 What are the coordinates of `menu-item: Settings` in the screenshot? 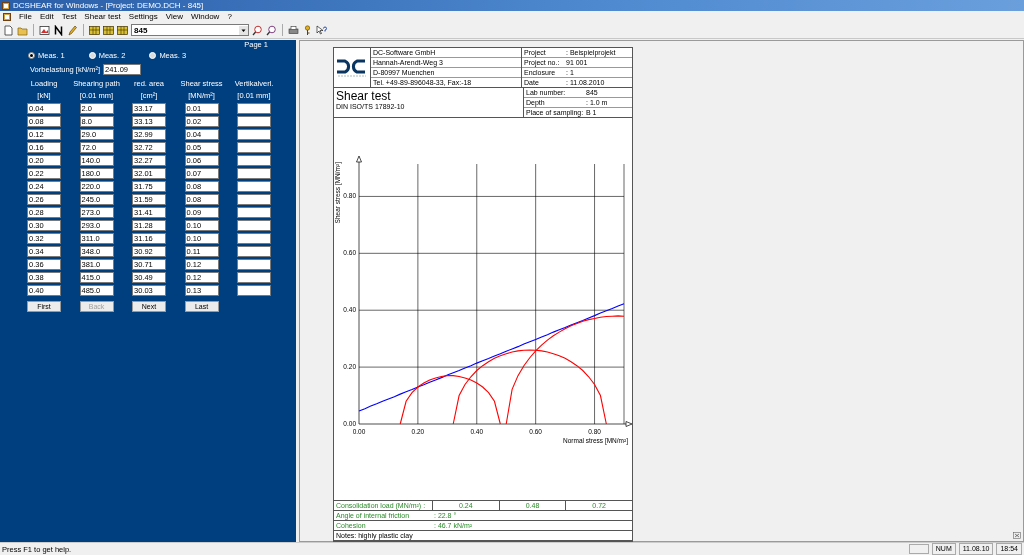 It's located at (143, 16).